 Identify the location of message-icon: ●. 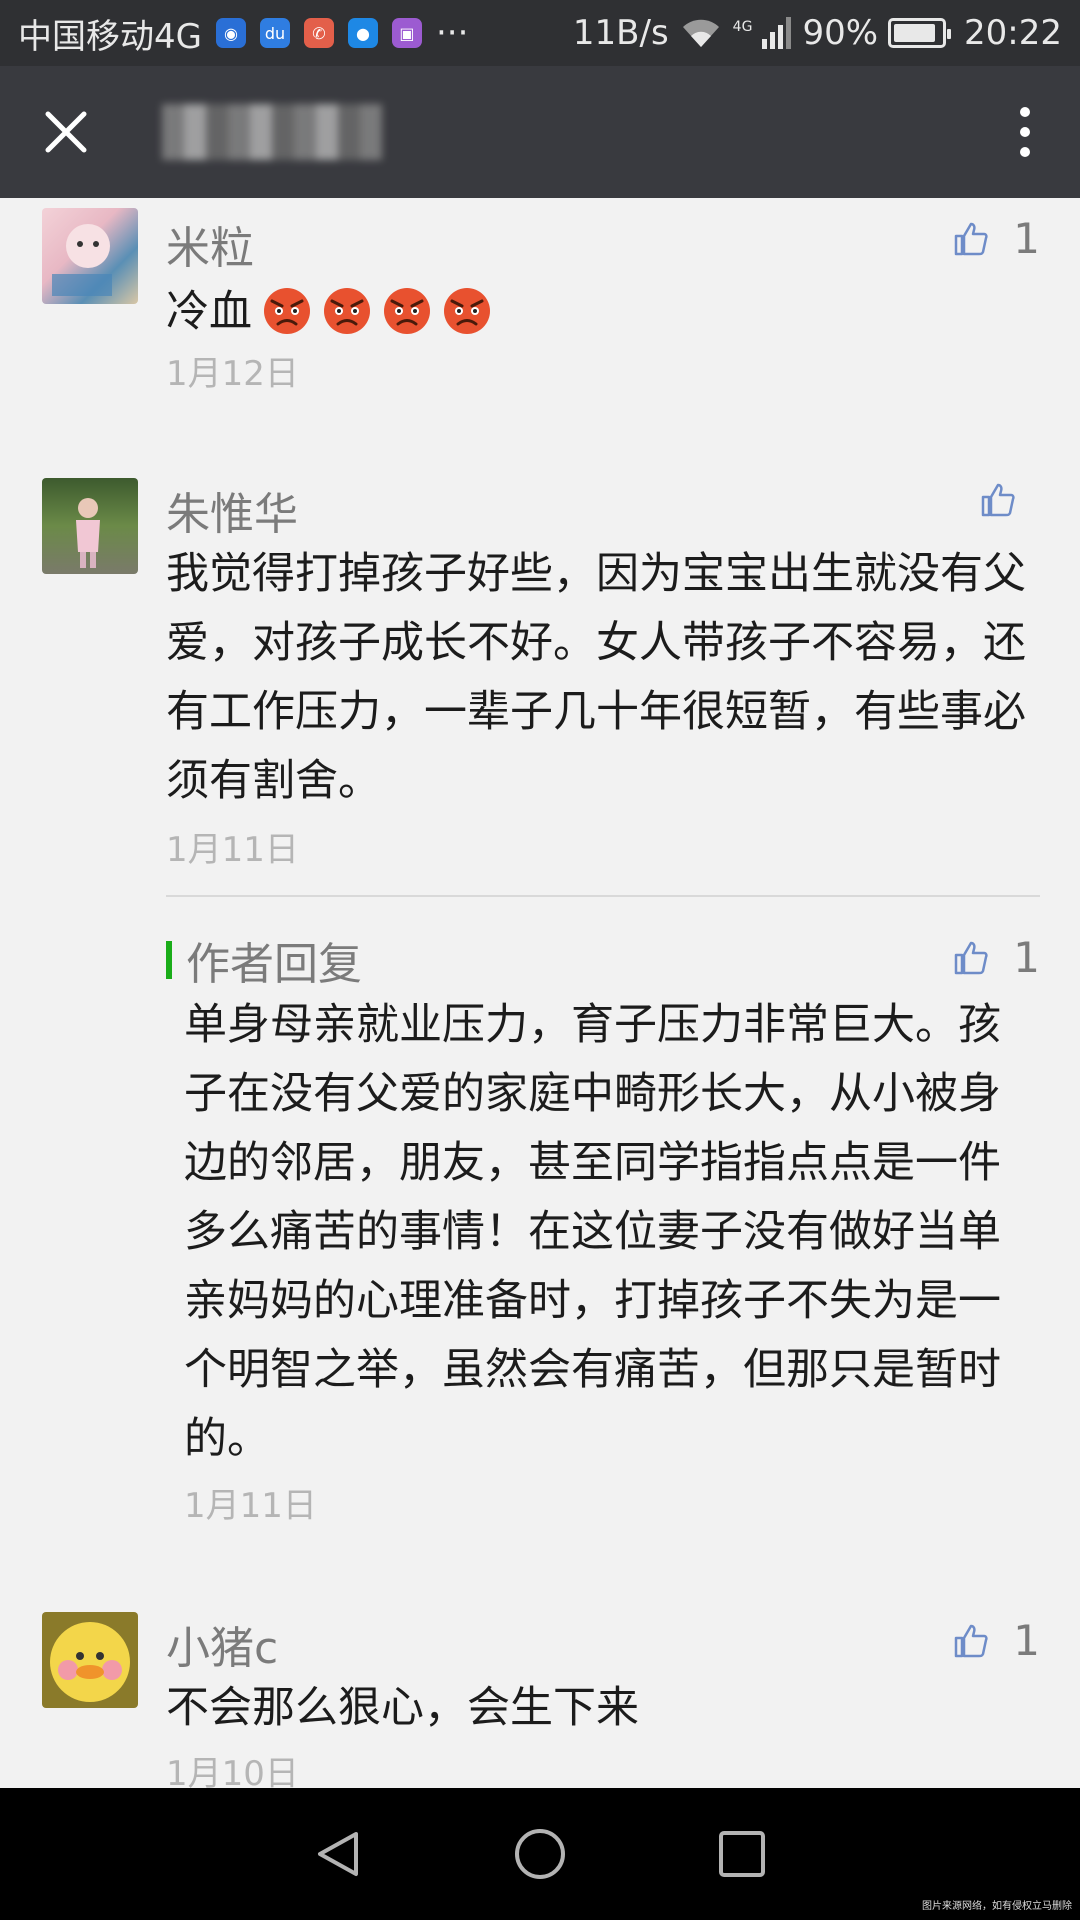
(362, 33).